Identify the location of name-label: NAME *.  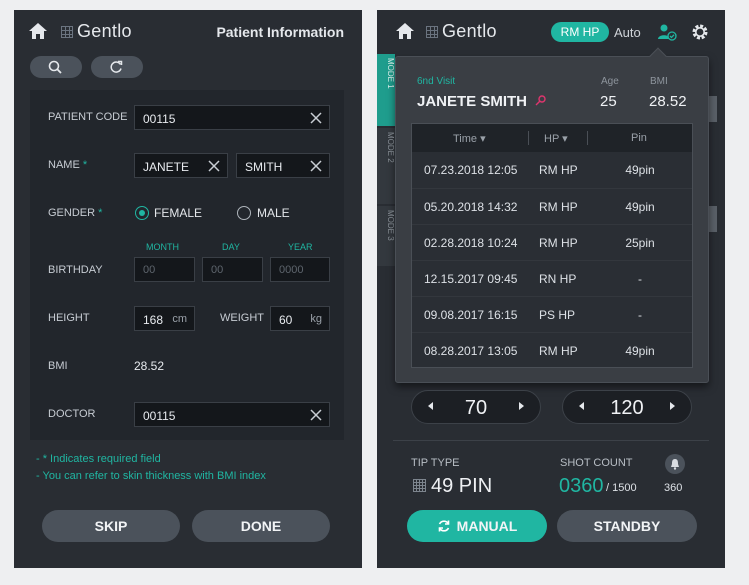
(67, 165).